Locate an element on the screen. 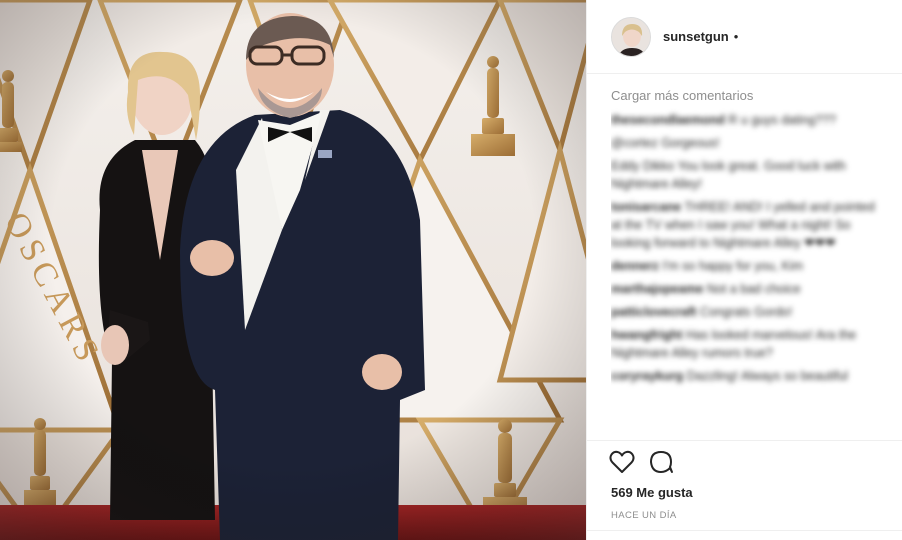 This screenshot has width=902, height=540. post-username: sunsetgun is located at coordinates (696, 36).